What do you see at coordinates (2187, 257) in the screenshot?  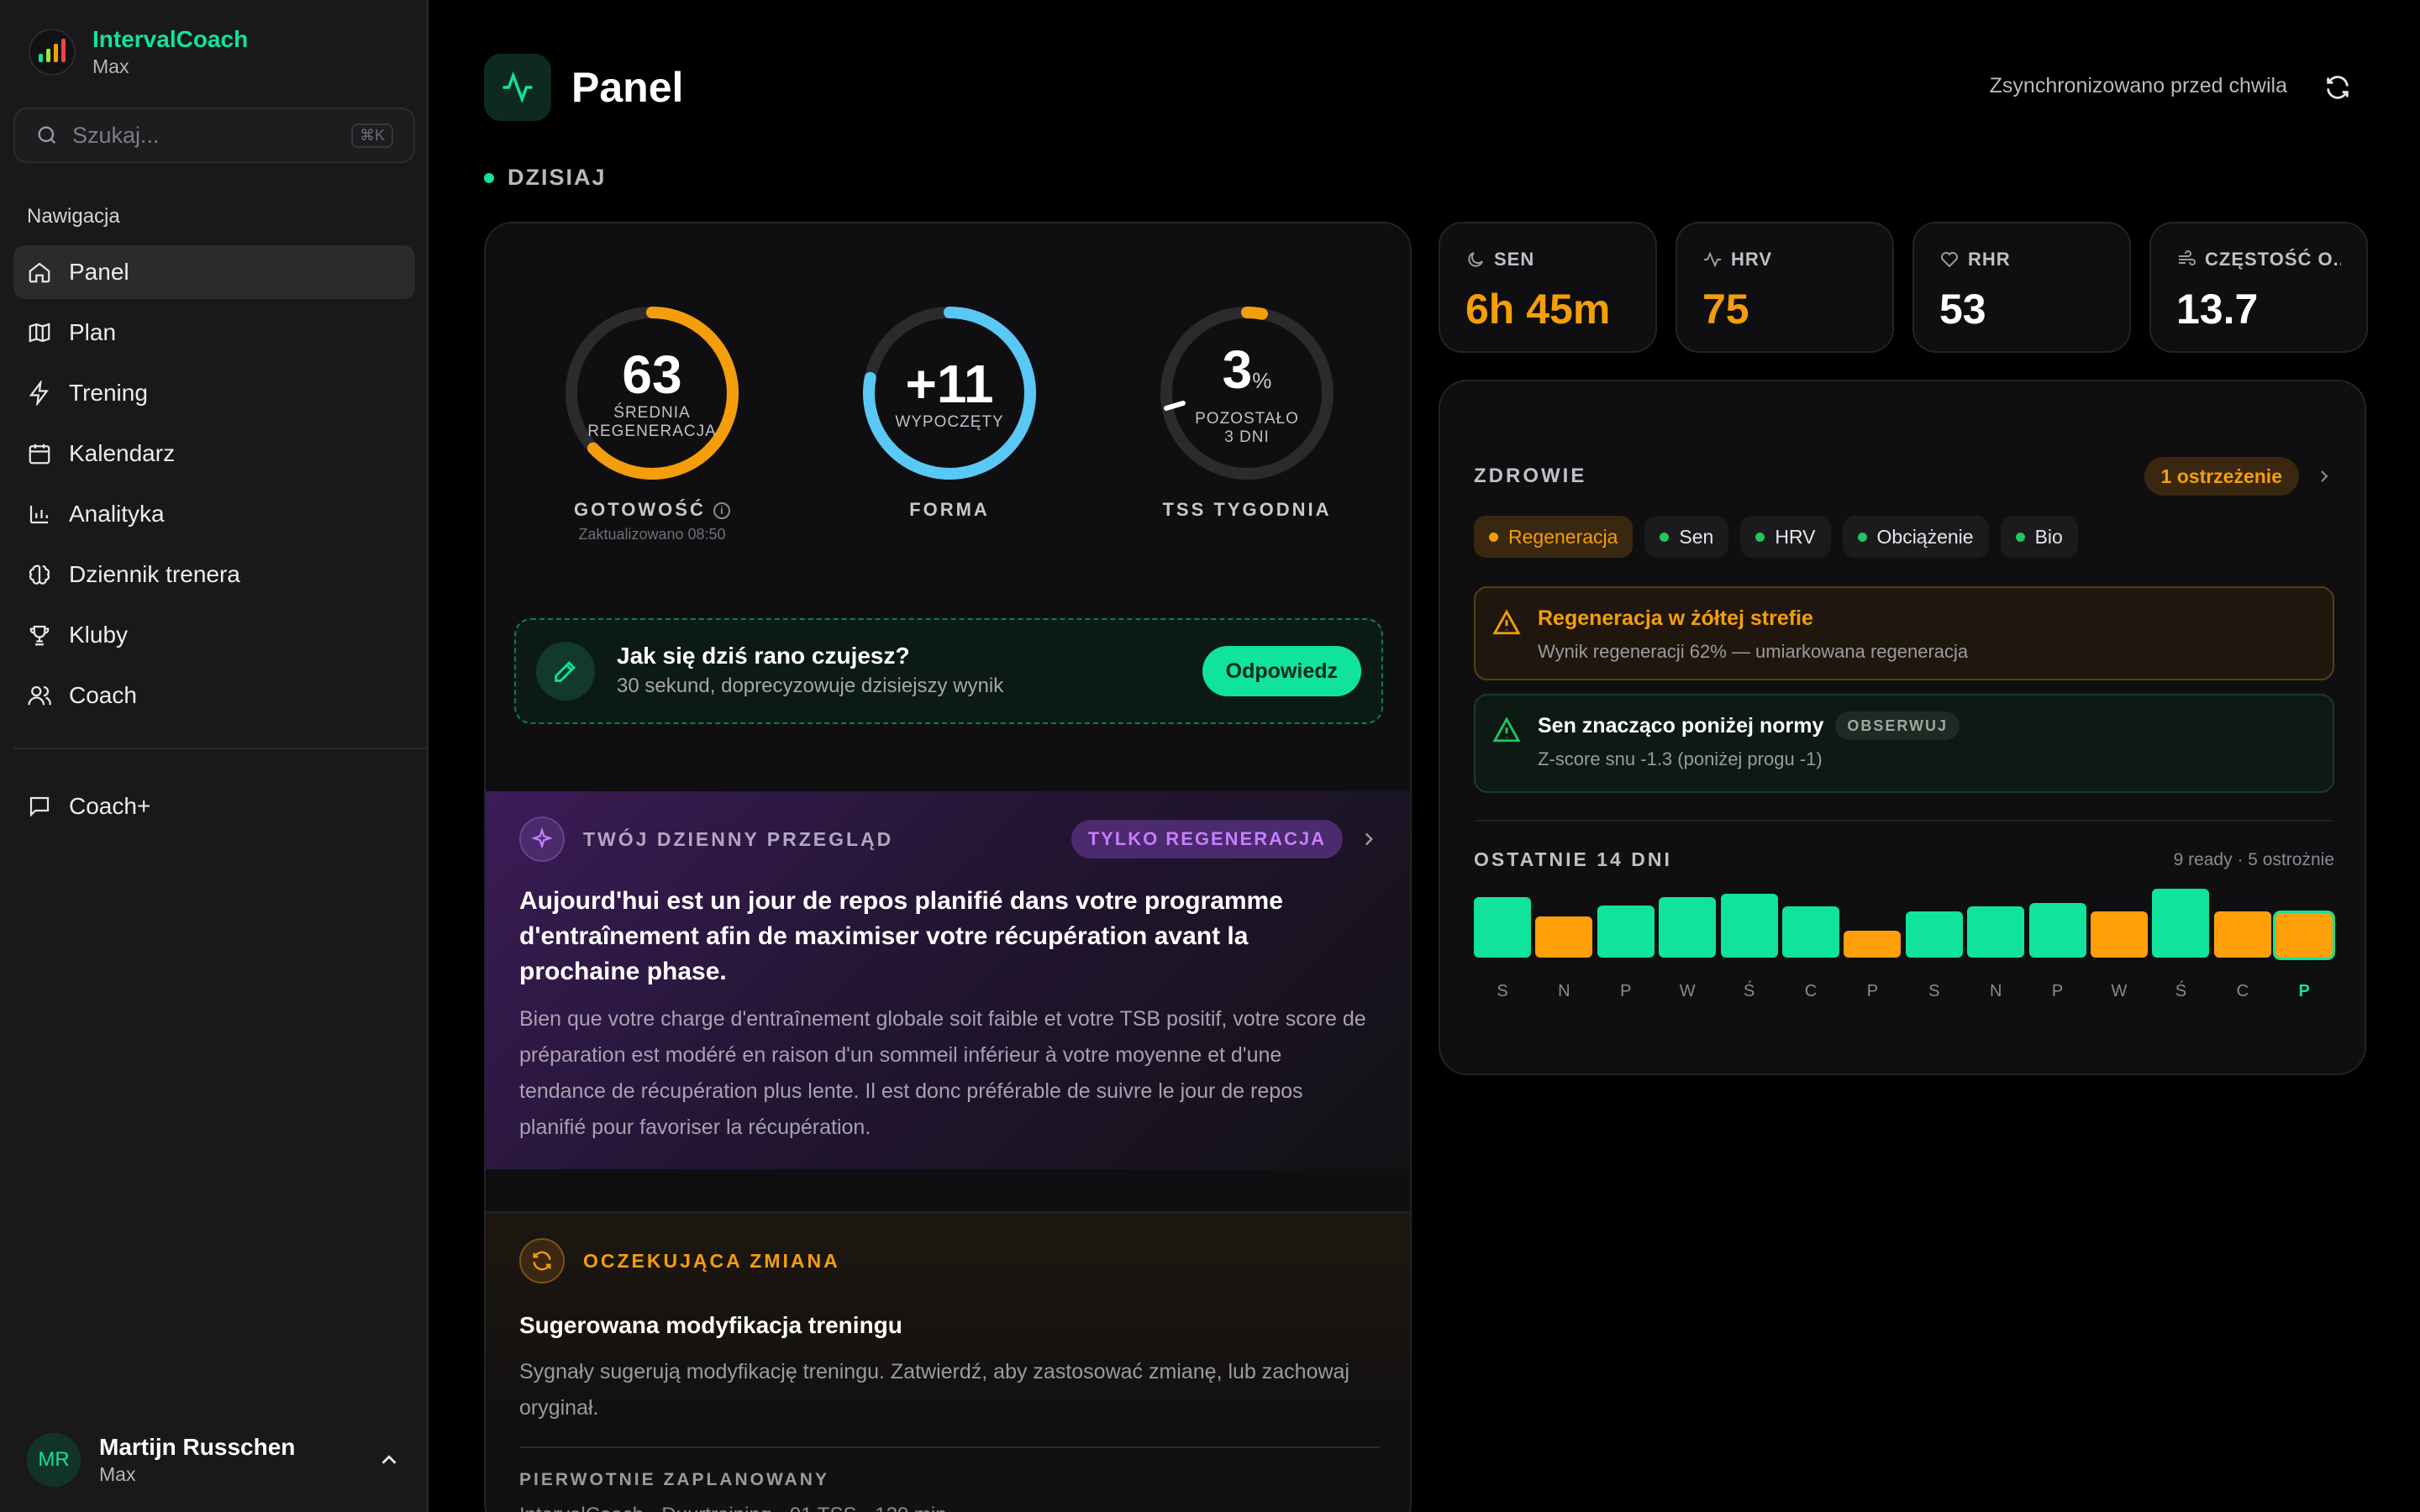 I see `wind-icon` at bounding box center [2187, 257].